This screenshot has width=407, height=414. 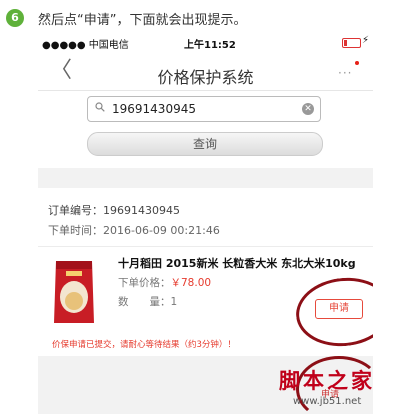 I want to click on carrier-label: ●●●●● 中国电信, so click(x=85, y=45).